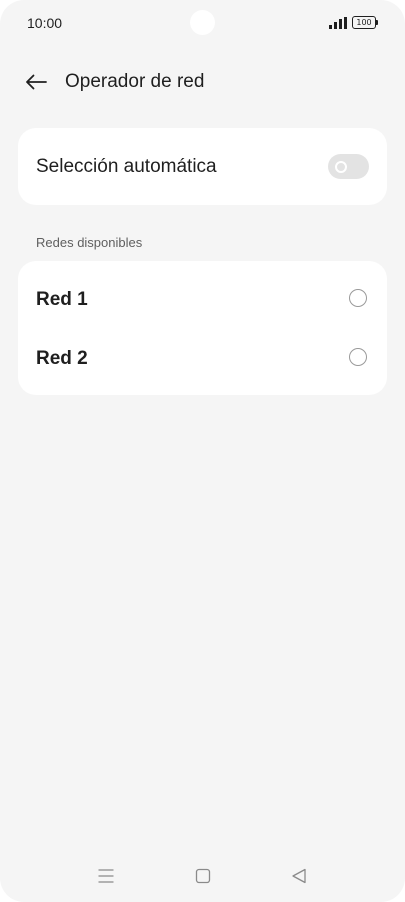 This screenshot has width=405, height=902. What do you see at coordinates (45, 23) in the screenshot?
I see `status-time: 10:00` at bounding box center [45, 23].